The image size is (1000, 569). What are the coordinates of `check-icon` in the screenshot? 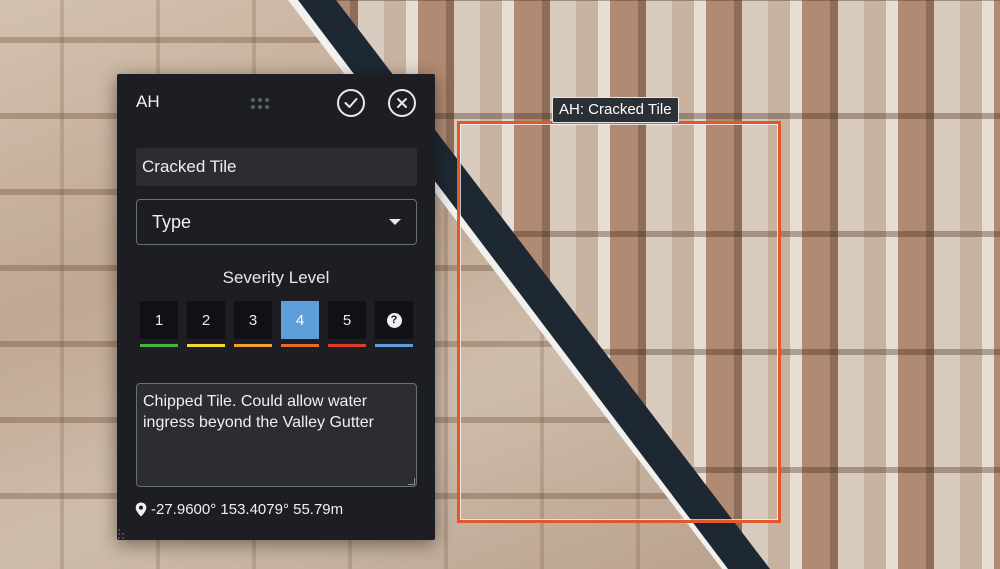 It's located at (351, 103).